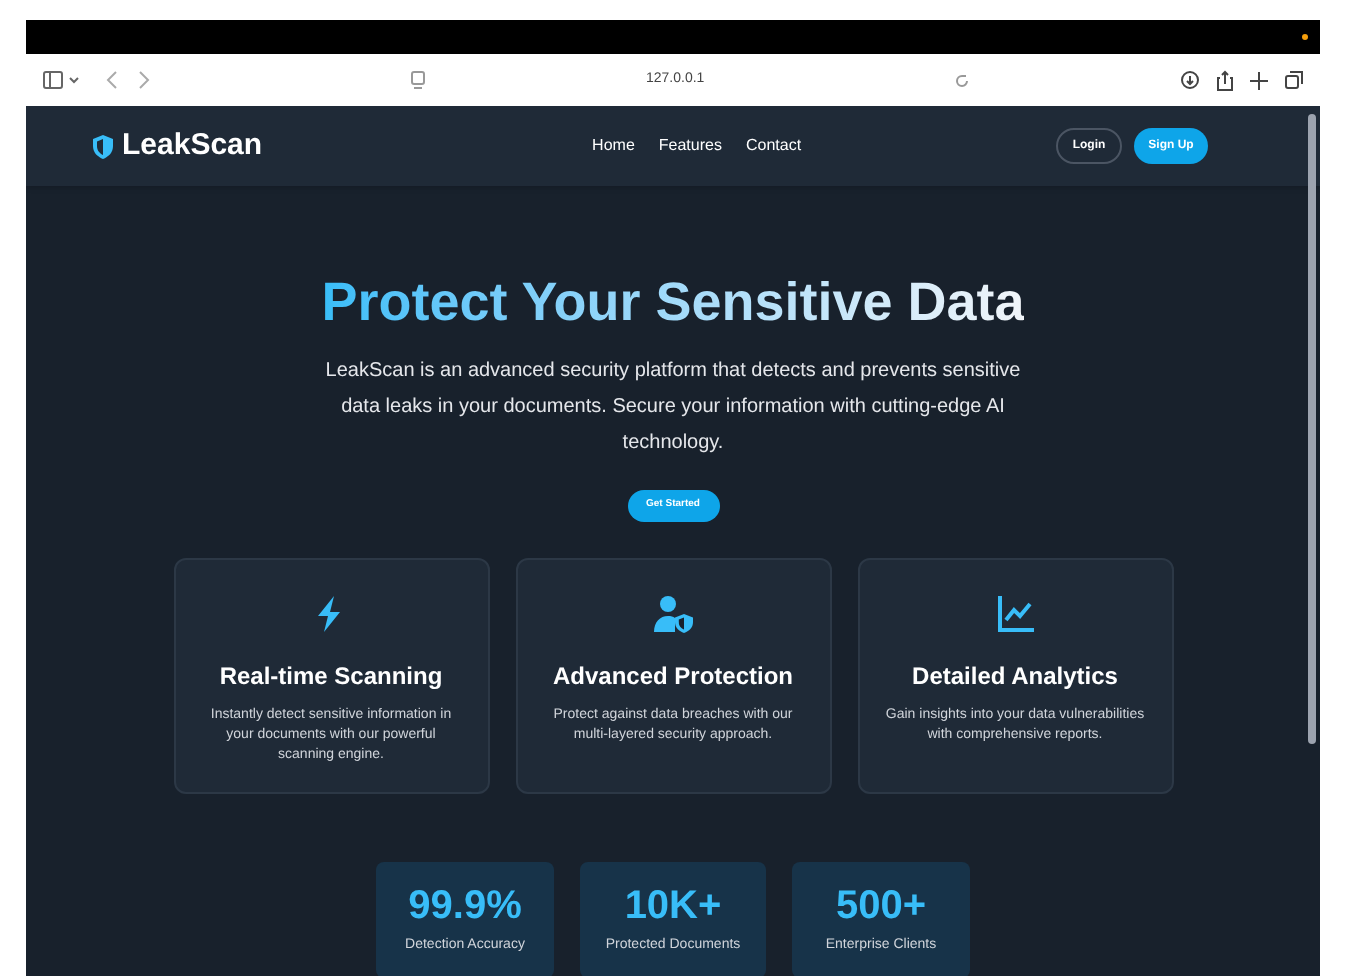  Describe the element at coordinates (1015, 614) in the screenshot. I see `line-chart-icon` at that location.